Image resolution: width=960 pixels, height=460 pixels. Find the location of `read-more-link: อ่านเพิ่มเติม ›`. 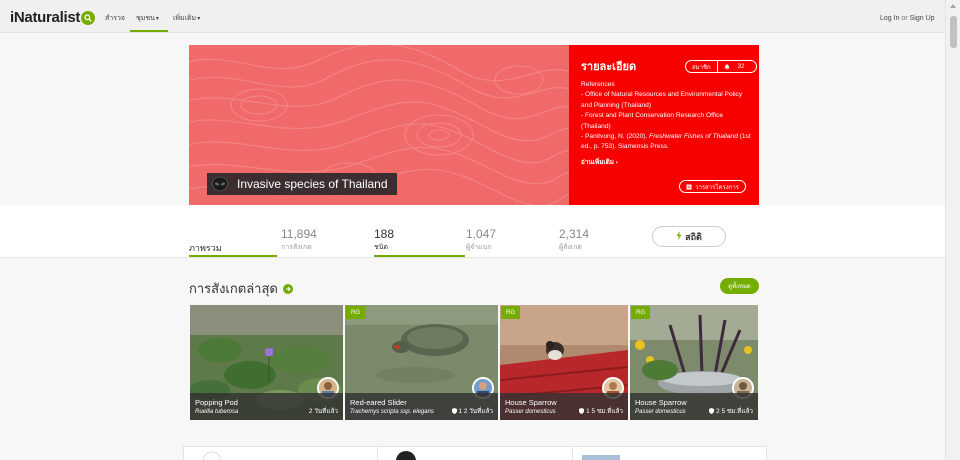

read-more-link: อ่านเพิ่มเติม › is located at coordinates (599, 162).